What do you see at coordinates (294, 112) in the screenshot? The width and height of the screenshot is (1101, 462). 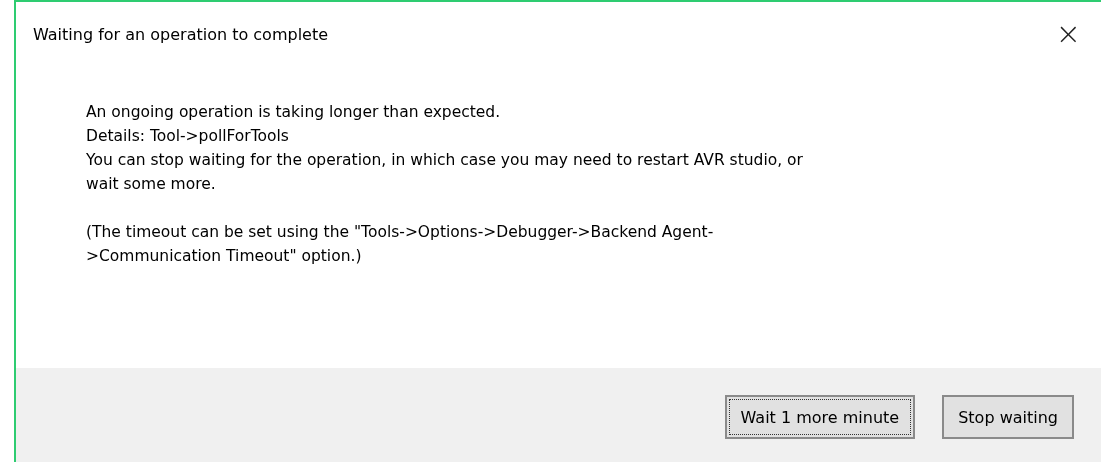 I see `message-text: An ongoing operation is taking longer than expected.` at bounding box center [294, 112].